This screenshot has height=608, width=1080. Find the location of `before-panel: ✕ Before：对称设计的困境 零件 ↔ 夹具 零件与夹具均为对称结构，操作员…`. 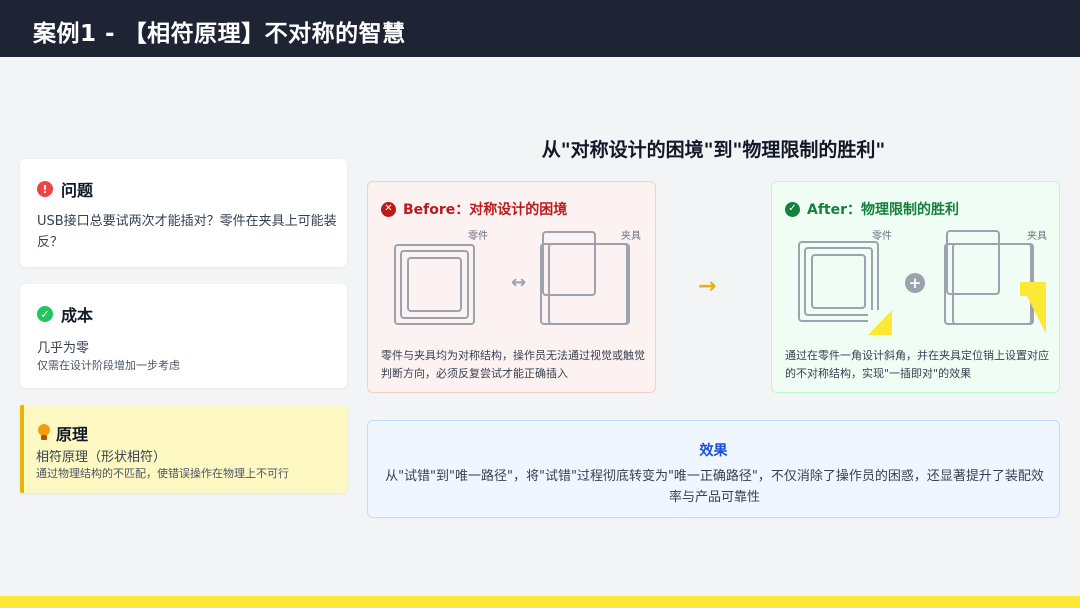

before-panel: ✕ Before：对称设计的困境 零件 ↔ 夹具 零件与夹具均为对称结构，操作员… is located at coordinates (511, 287).